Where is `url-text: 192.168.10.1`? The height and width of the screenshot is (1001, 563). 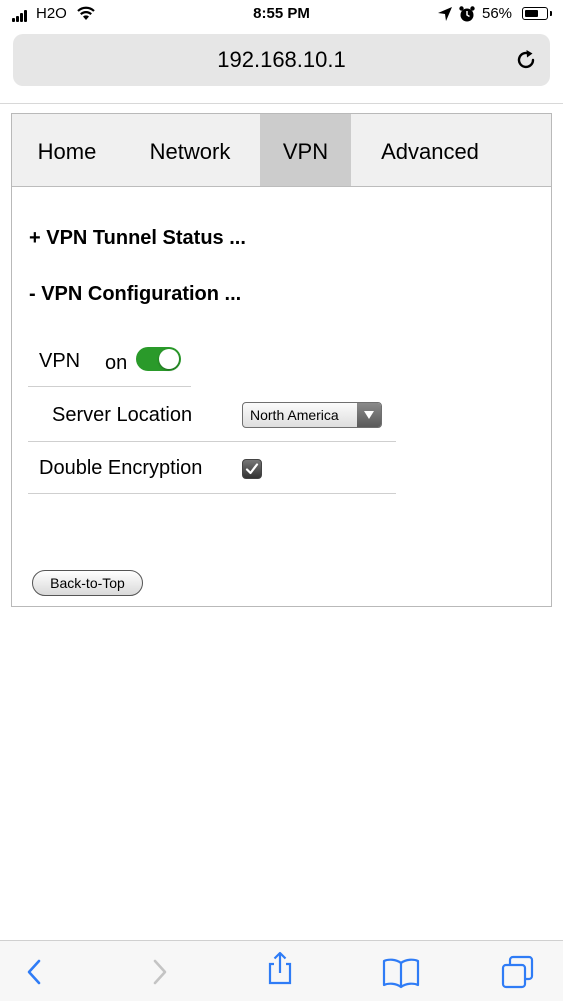 url-text: 192.168.10.1 is located at coordinates (281, 60).